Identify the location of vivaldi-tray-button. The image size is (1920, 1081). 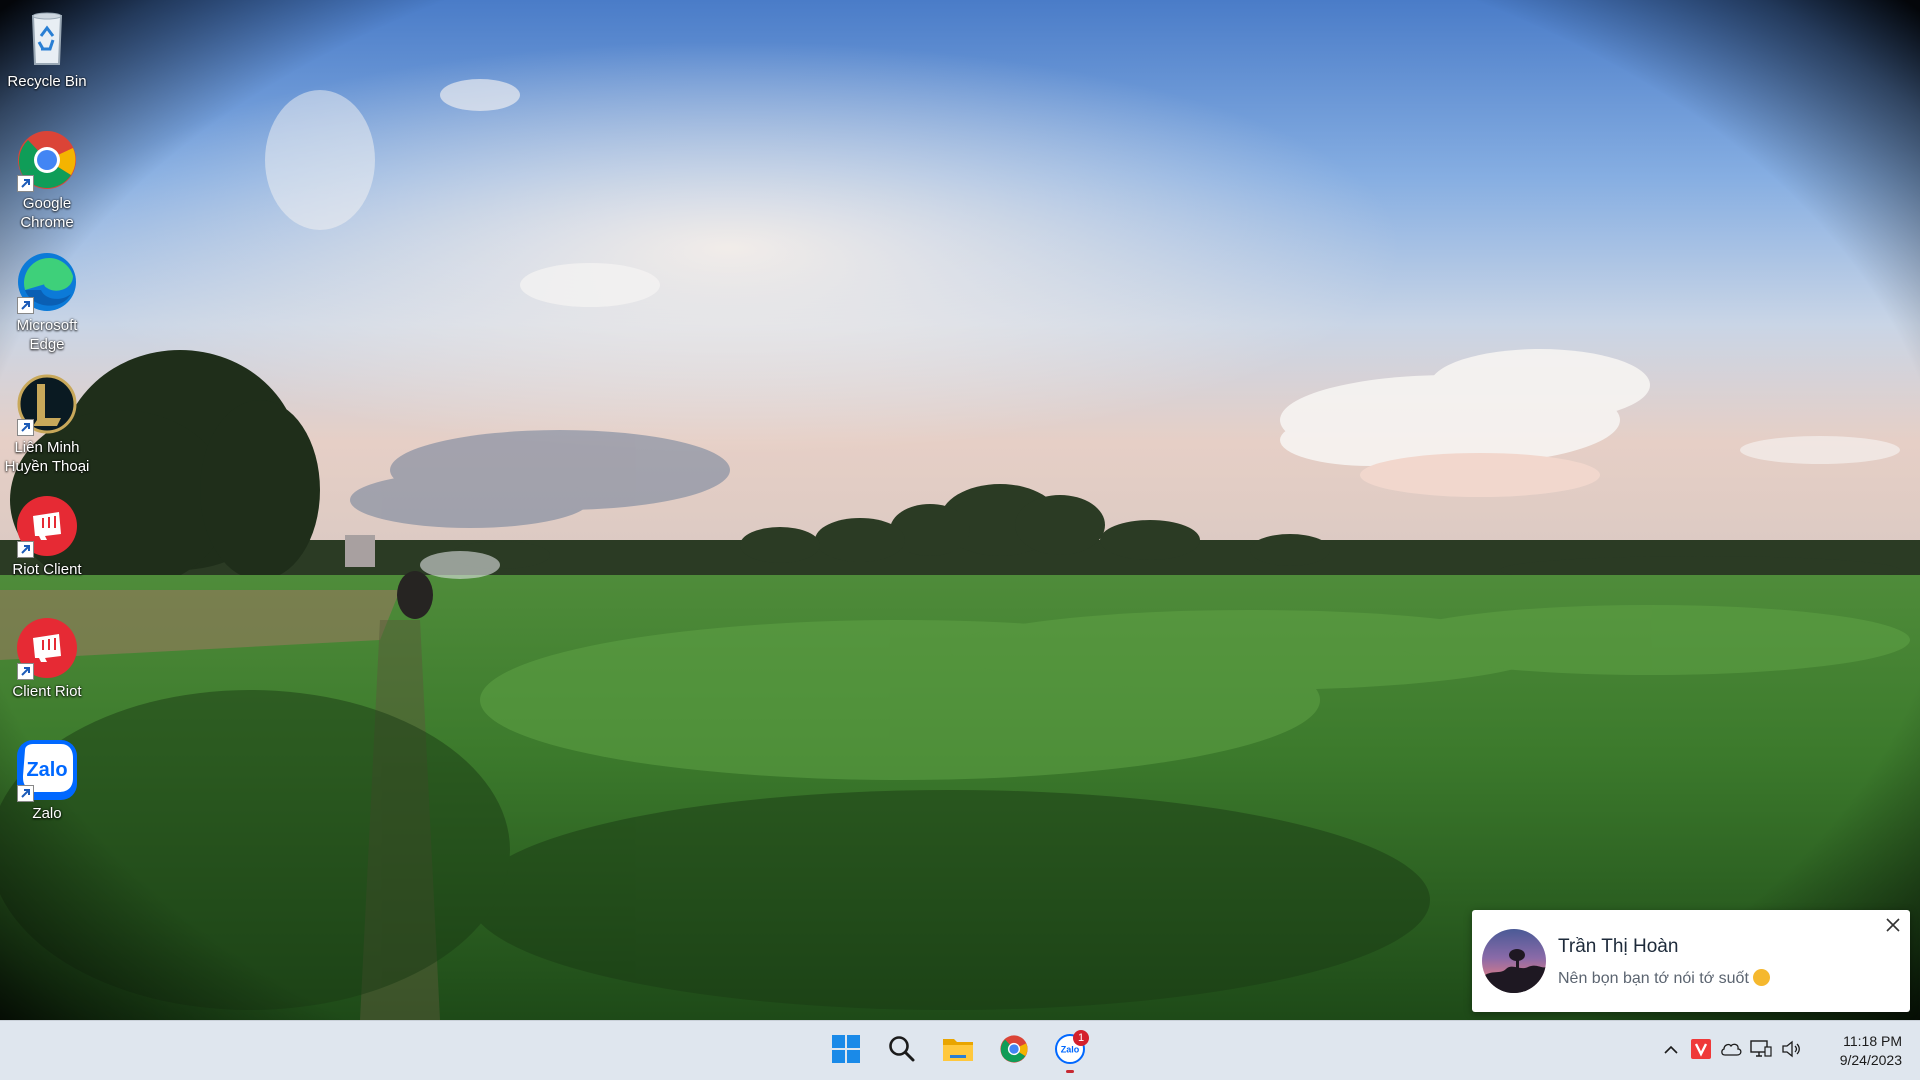
(1701, 1051).